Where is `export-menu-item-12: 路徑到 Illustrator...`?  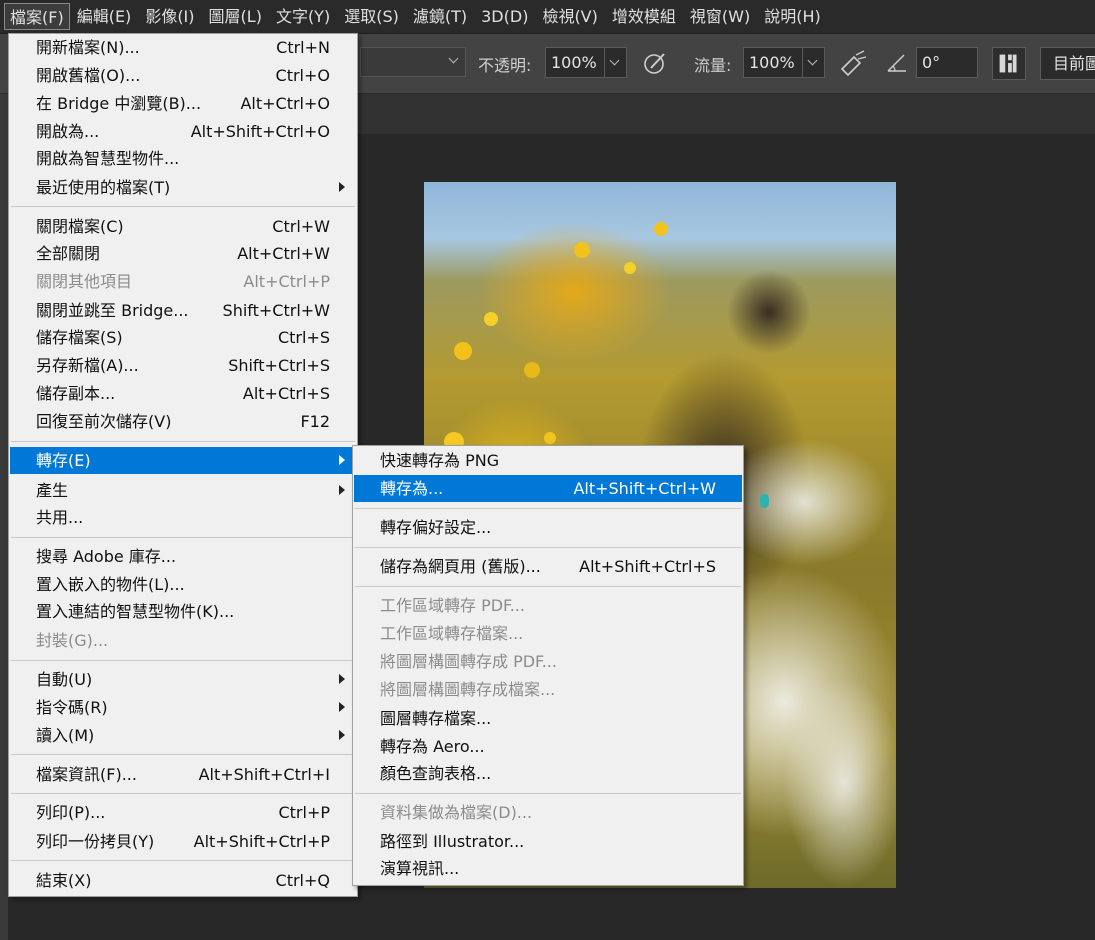
export-menu-item-12: 路徑到 Illustrator... is located at coordinates (548, 841).